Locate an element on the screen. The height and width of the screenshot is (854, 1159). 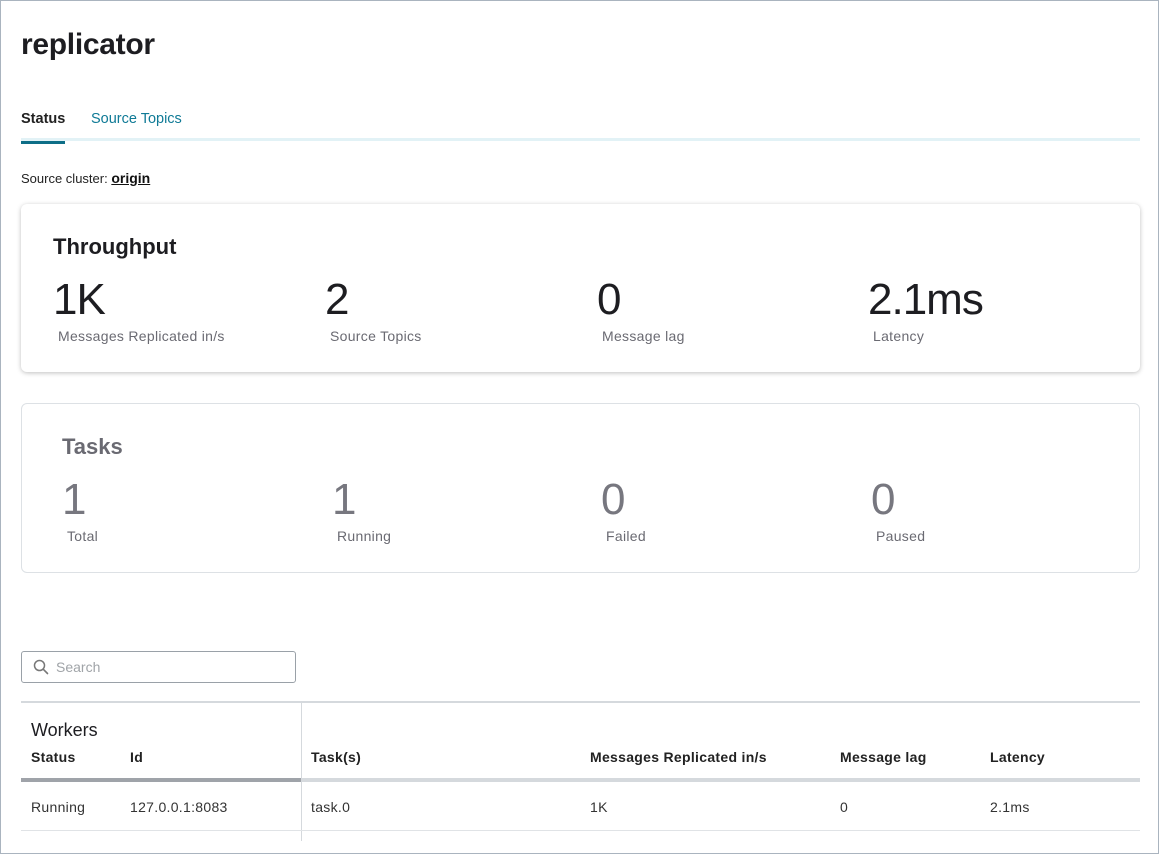
search-box is located at coordinates (158, 667).